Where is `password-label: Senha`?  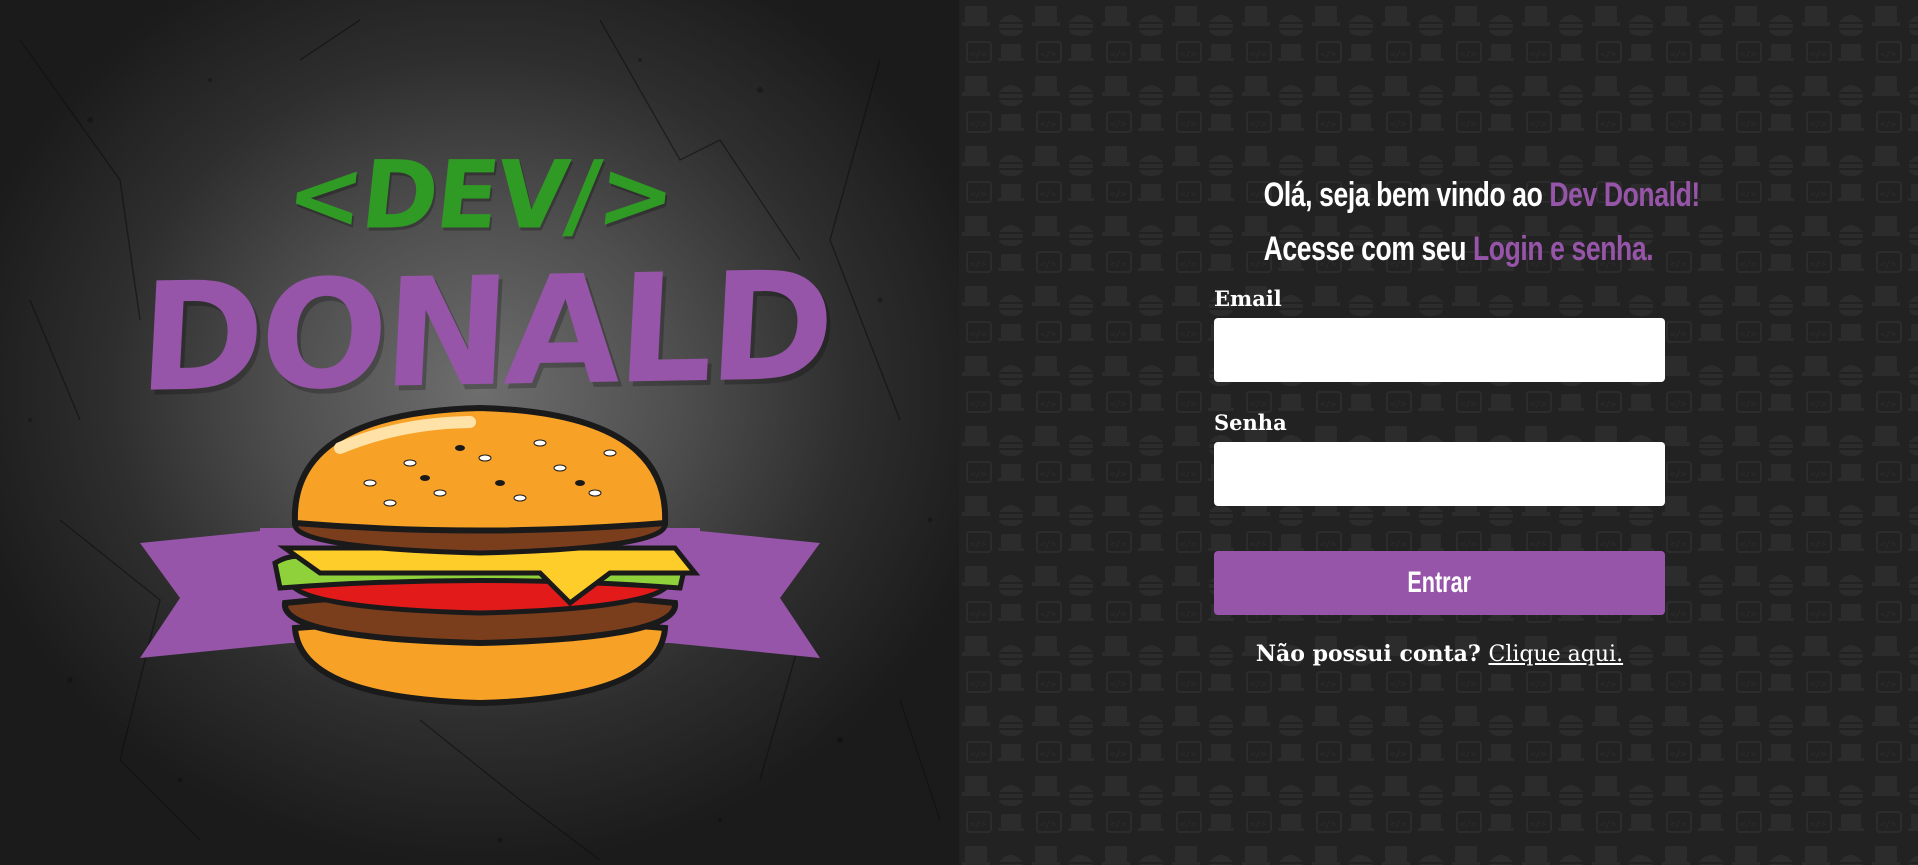
password-label: Senha is located at coordinates (1250, 422).